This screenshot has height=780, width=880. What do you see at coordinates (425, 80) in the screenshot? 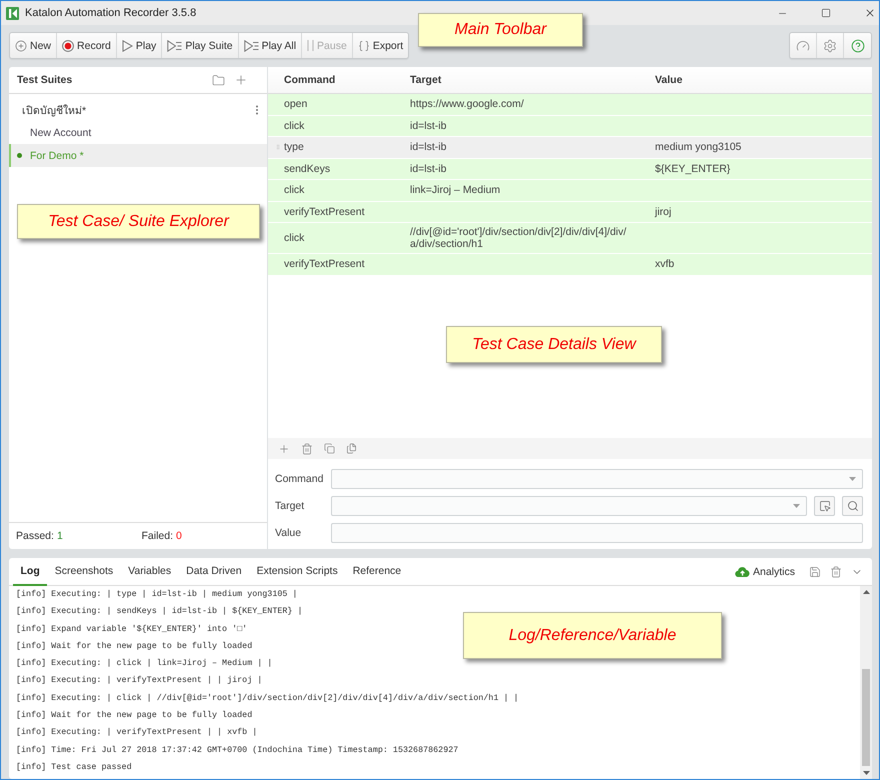
I see `column-header: Target` at bounding box center [425, 80].